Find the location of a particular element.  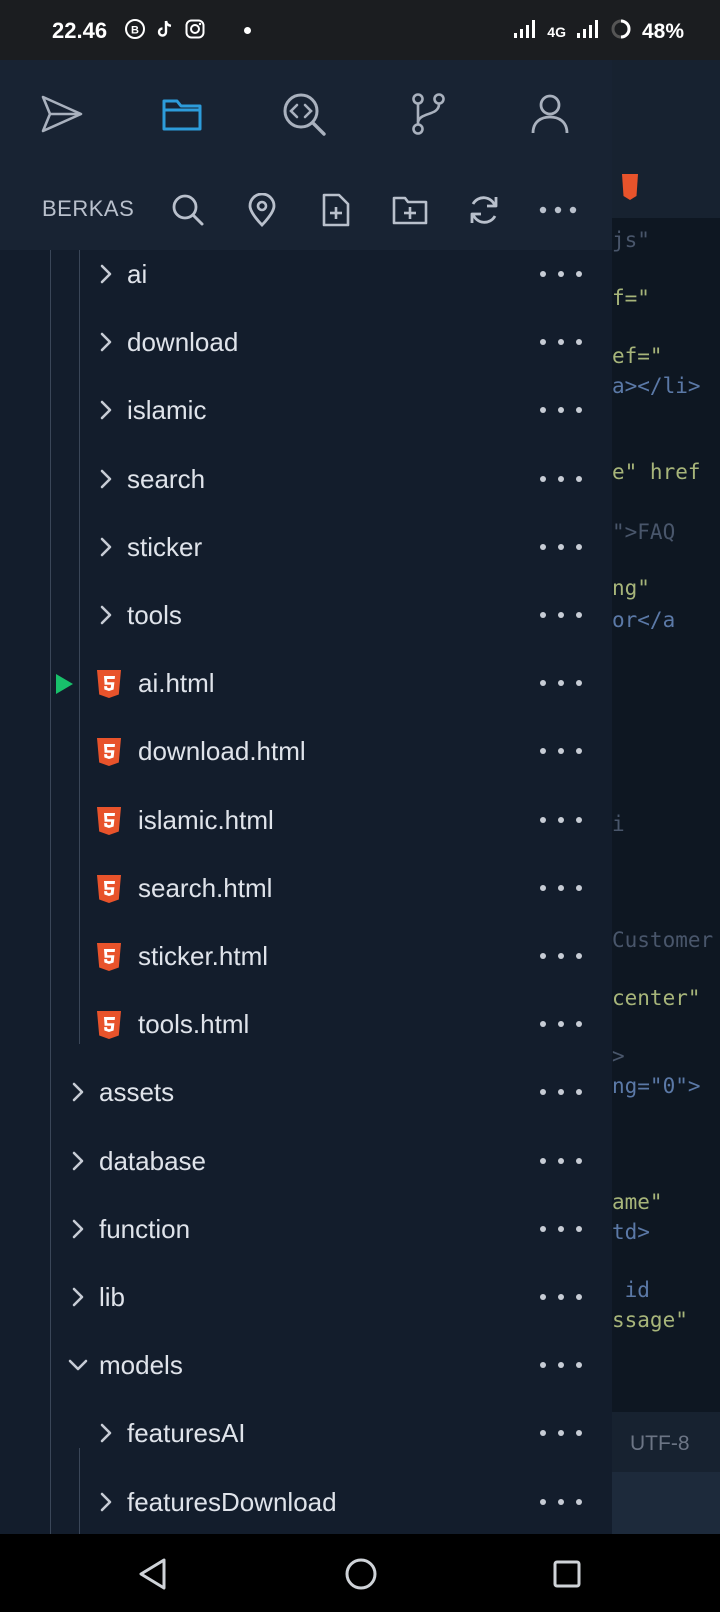

home-icon is located at coordinates (361, 1574).